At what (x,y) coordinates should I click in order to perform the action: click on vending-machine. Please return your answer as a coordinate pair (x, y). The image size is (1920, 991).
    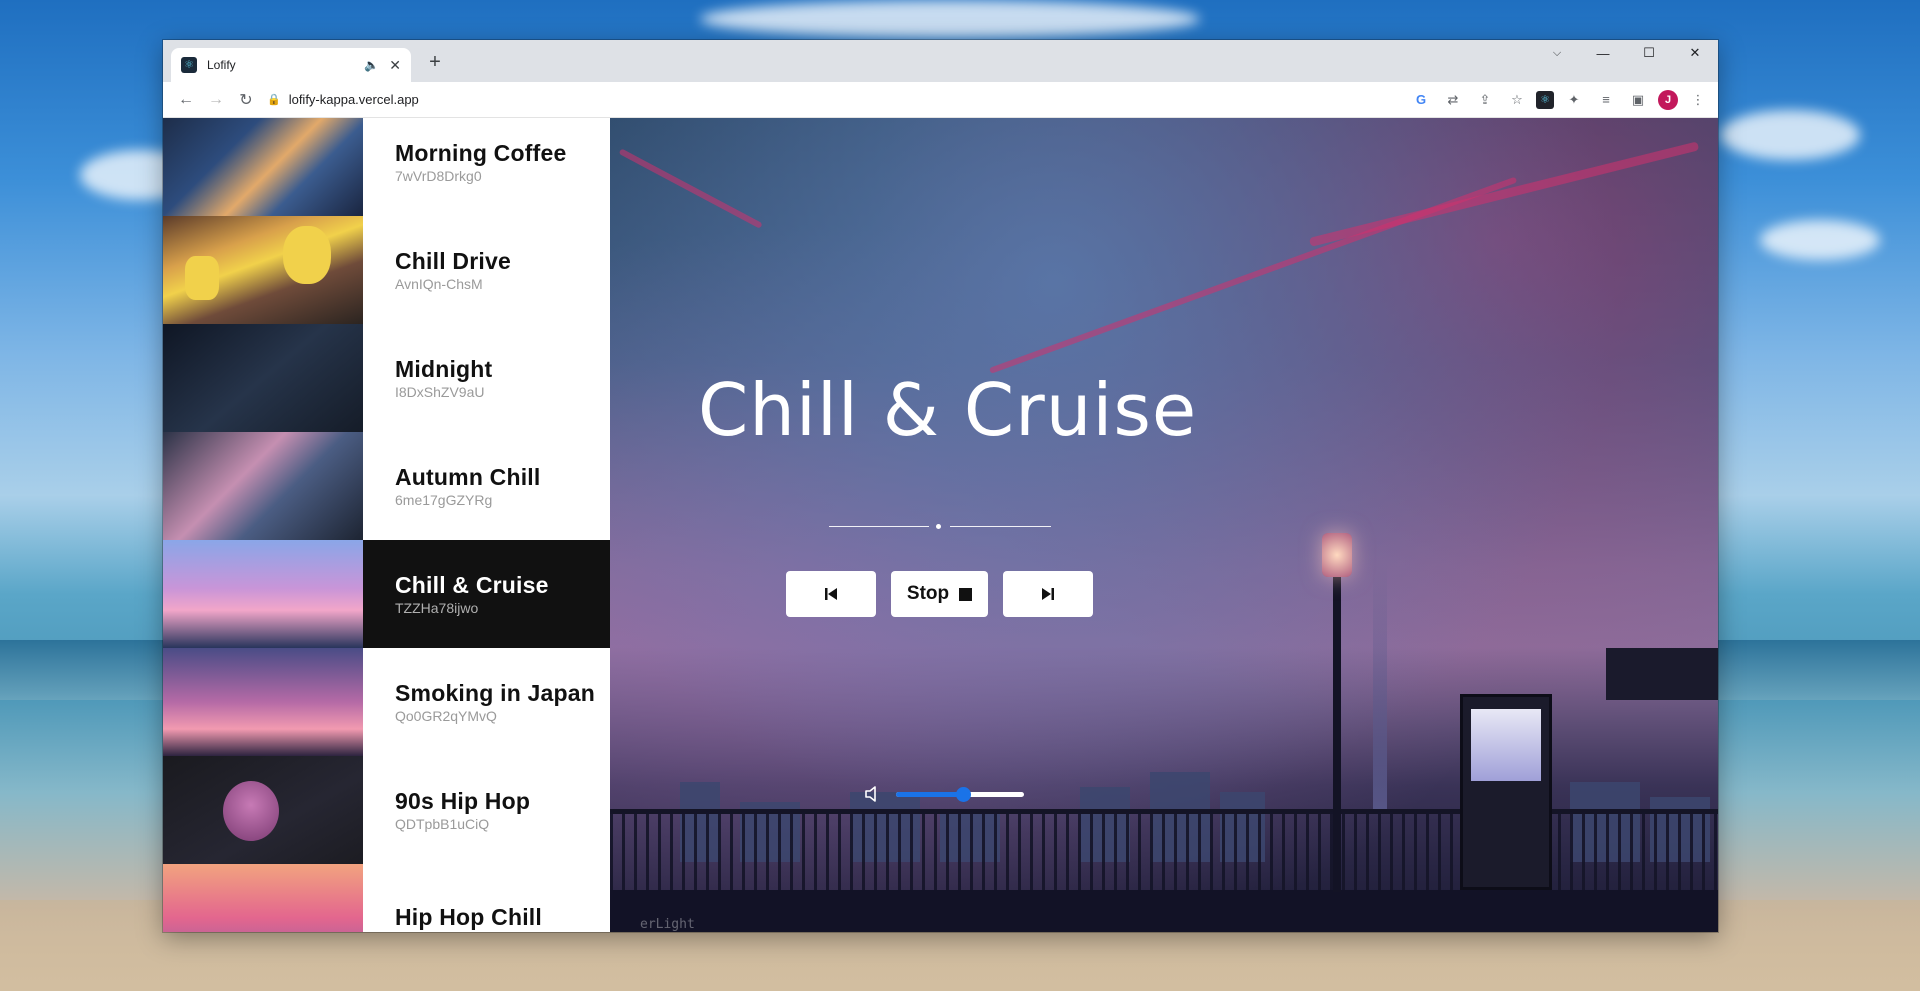
    Looking at the image, I should click on (1506, 792).